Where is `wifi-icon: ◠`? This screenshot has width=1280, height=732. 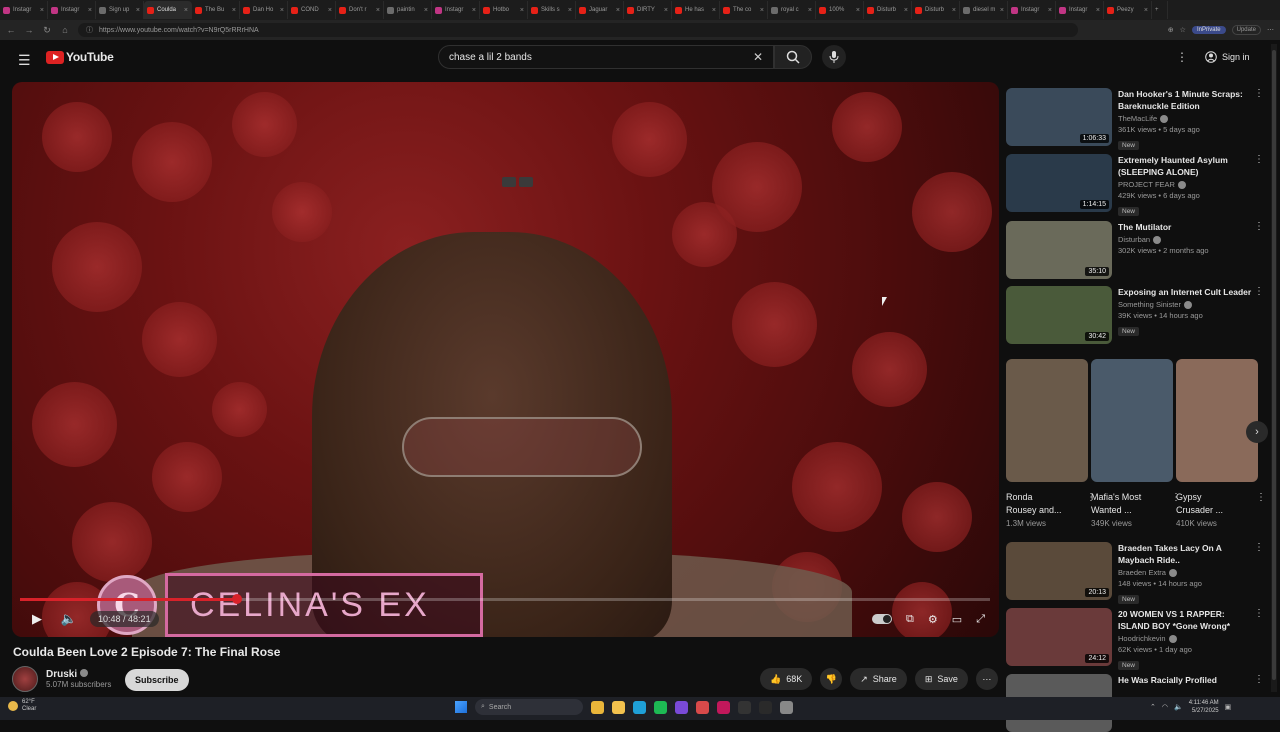 wifi-icon: ◠ is located at coordinates (1165, 707).